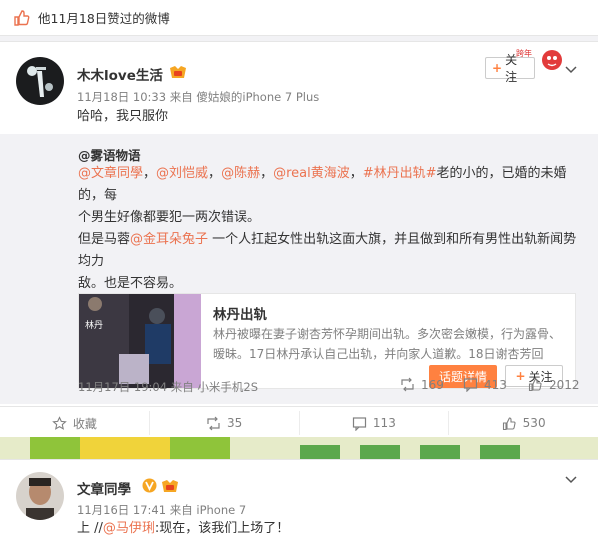 This screenshot has width=598, height=549. Describe the element at coordinates (240, 173) in the screenshot. I see `repost-link: @陈赫` at that location.